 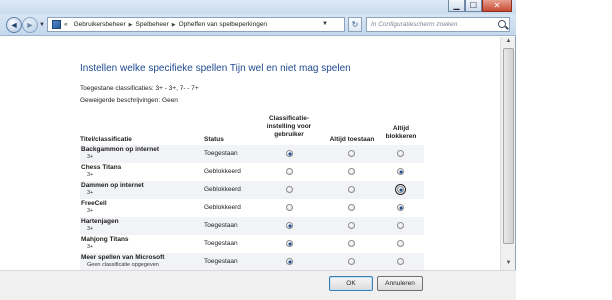 What do you see at coordinates (214, 139) in the screenshot?
I see `header-status: Status` at bounding box center [214, 139].